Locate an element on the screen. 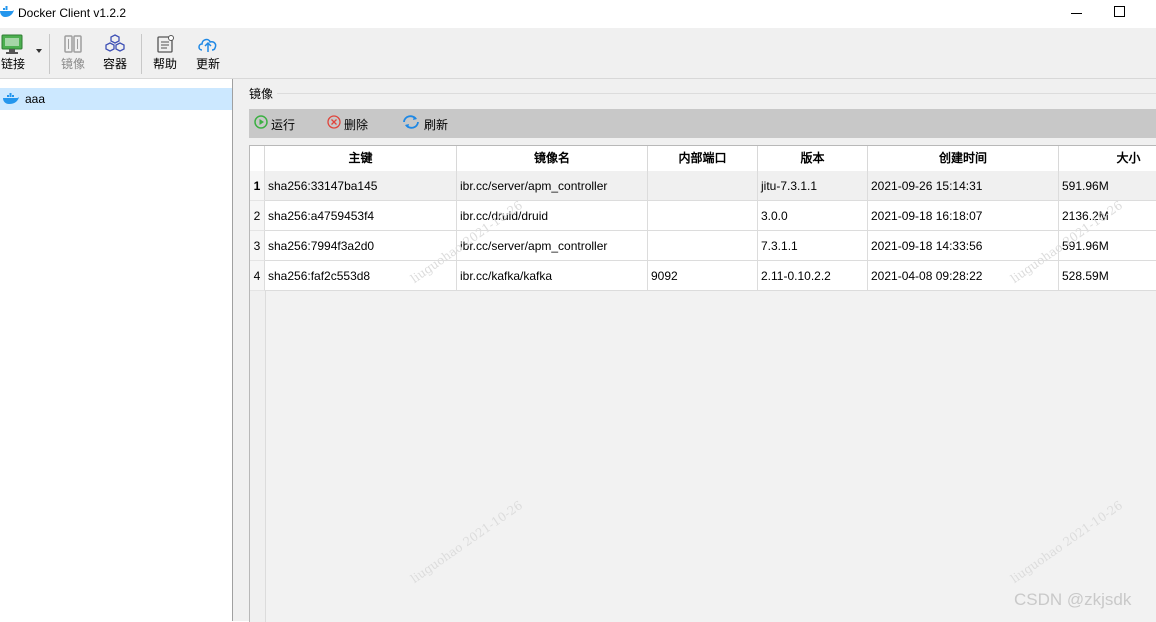 Image resolution: width=1156 pixels, height=622 pixels. containers-cubes-icon is located at coordinates (115, 43).